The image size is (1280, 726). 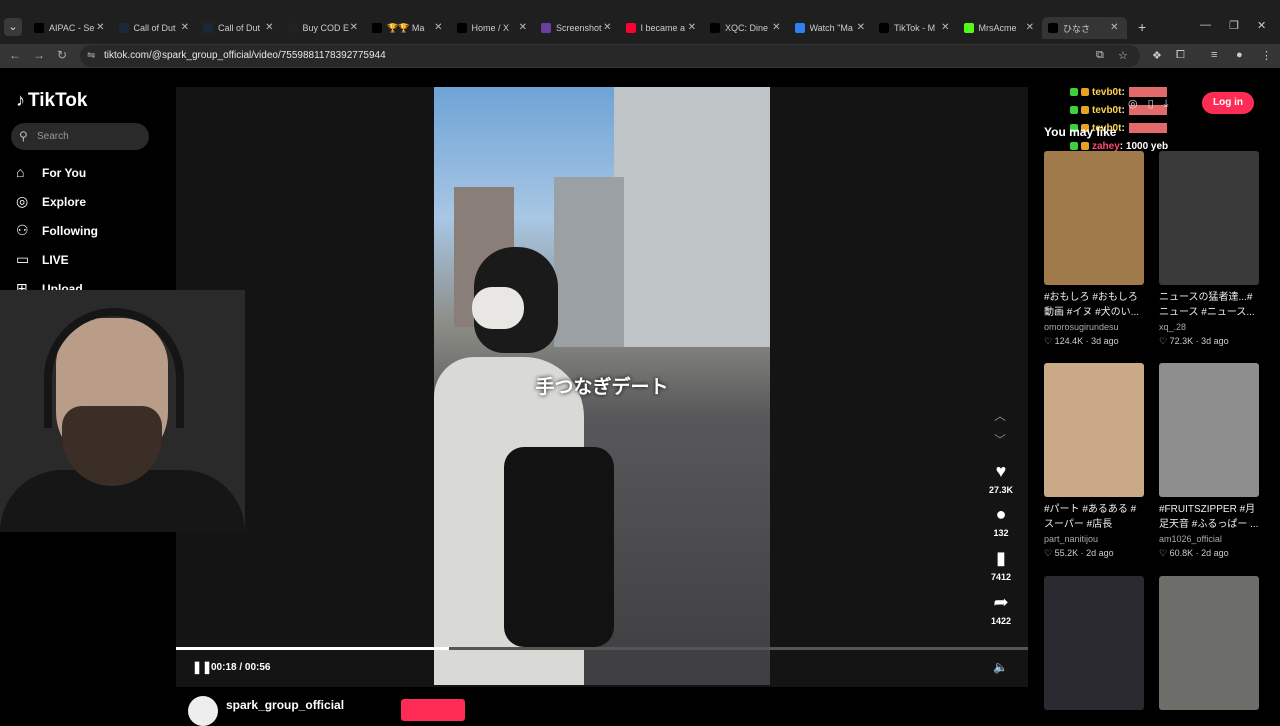 I want to click on card-age: 2d ago, so click(x=1100, y=553).